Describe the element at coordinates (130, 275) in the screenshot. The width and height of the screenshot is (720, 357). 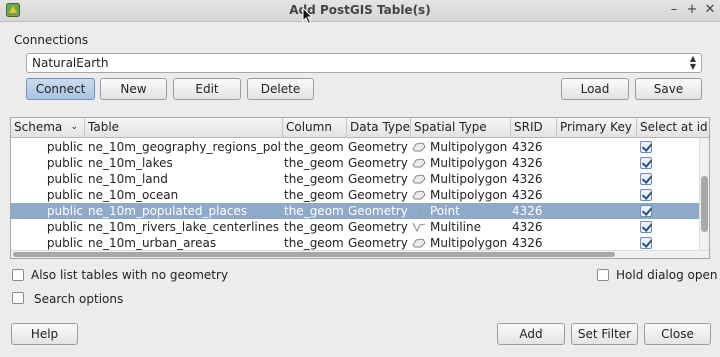
I see `list-no-geometry-label: Also list tables with no geometry` at that location.